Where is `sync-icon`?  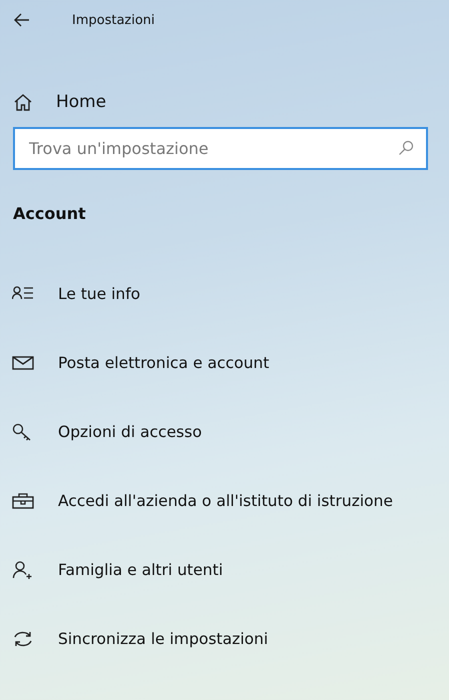
sync-icon is located at coordinates (23, 639).